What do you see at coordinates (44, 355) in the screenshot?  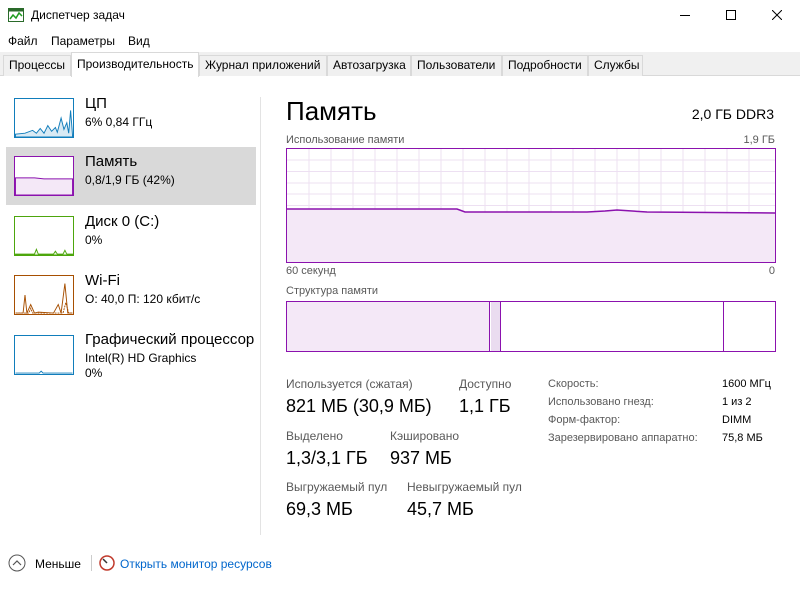 I see `gpu-thumbnail-graph` at bounding box center [44, 355].